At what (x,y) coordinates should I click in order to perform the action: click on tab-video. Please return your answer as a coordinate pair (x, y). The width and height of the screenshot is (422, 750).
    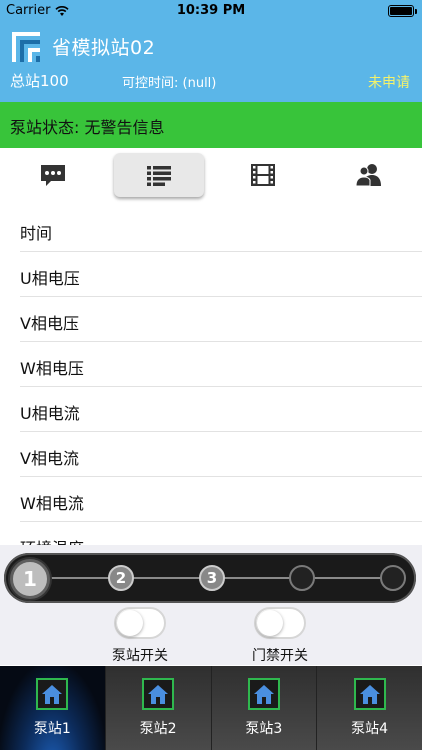
    Looking at the image, I should click on (263, 175).